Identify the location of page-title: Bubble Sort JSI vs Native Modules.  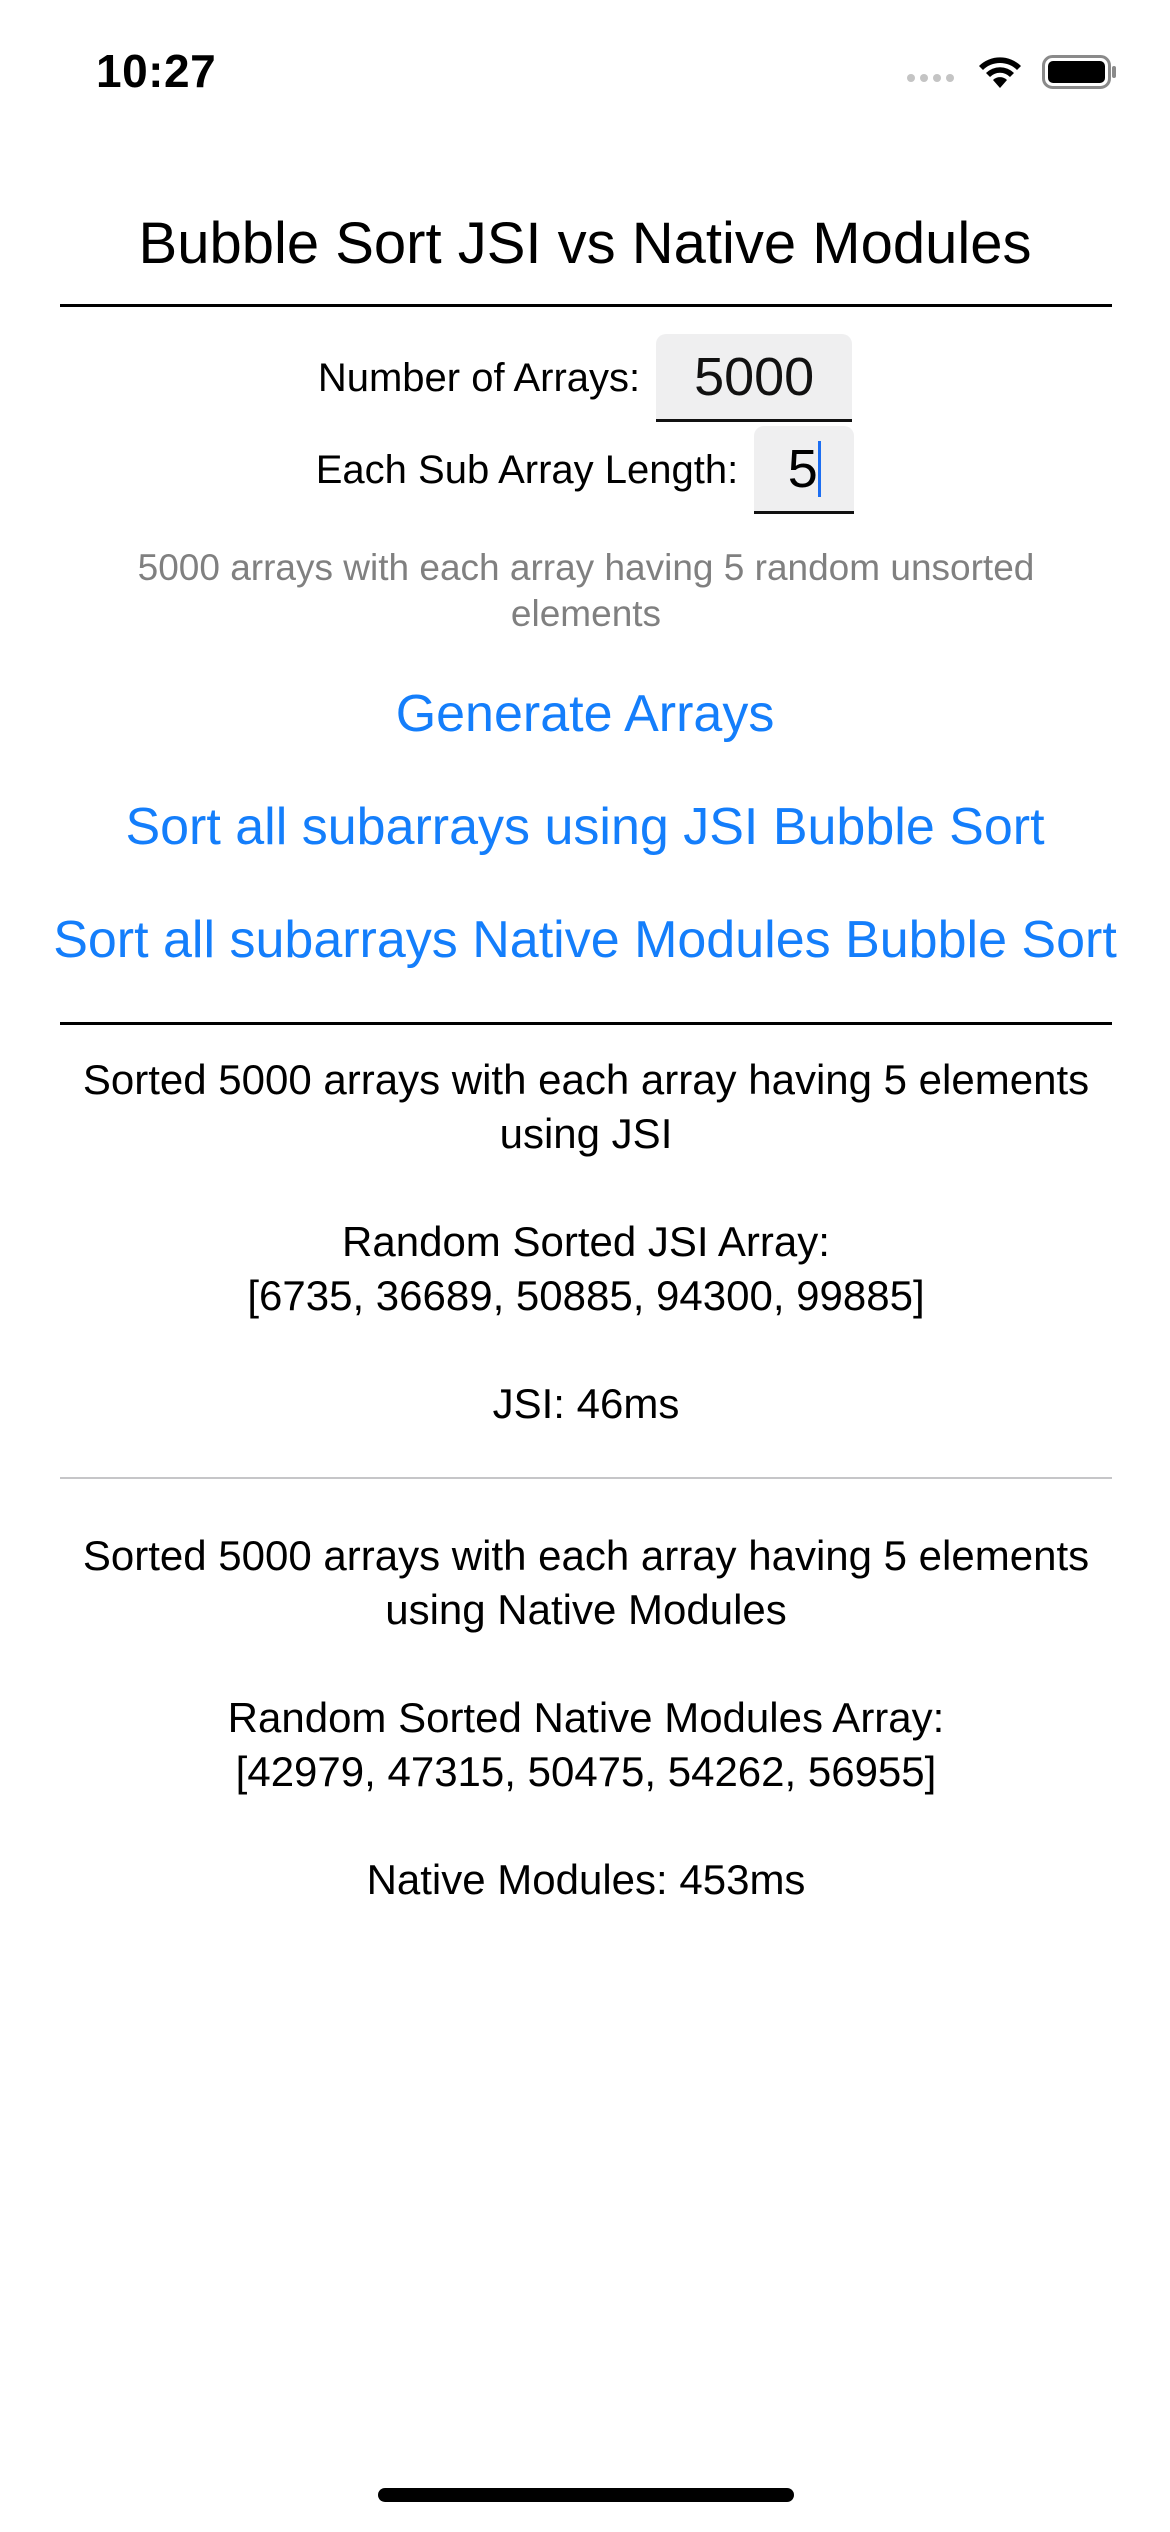
(585, 243).